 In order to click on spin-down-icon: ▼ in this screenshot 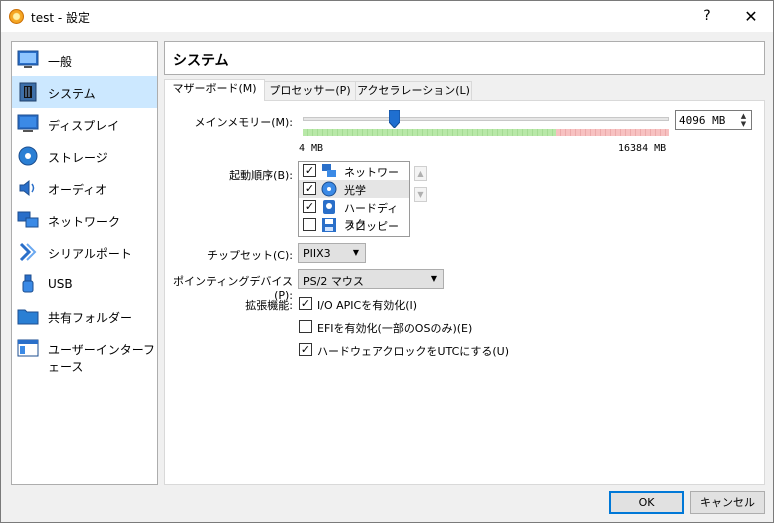, I will do `click(743, 124)`.